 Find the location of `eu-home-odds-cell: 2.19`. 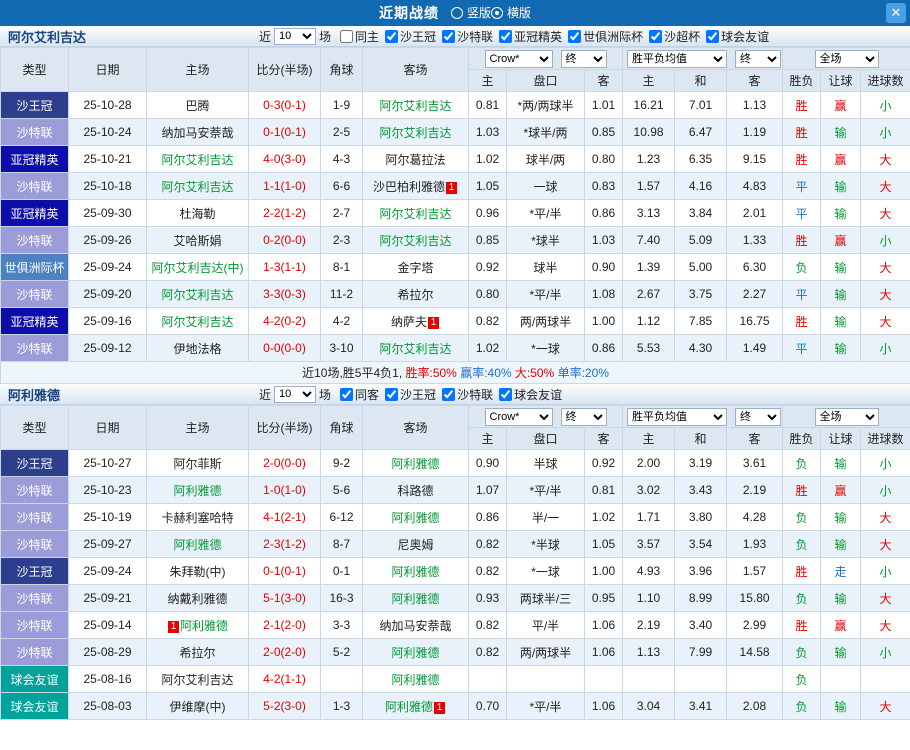

eu-home-odds-cell: 2.19 is located at coordinates (649, 625).